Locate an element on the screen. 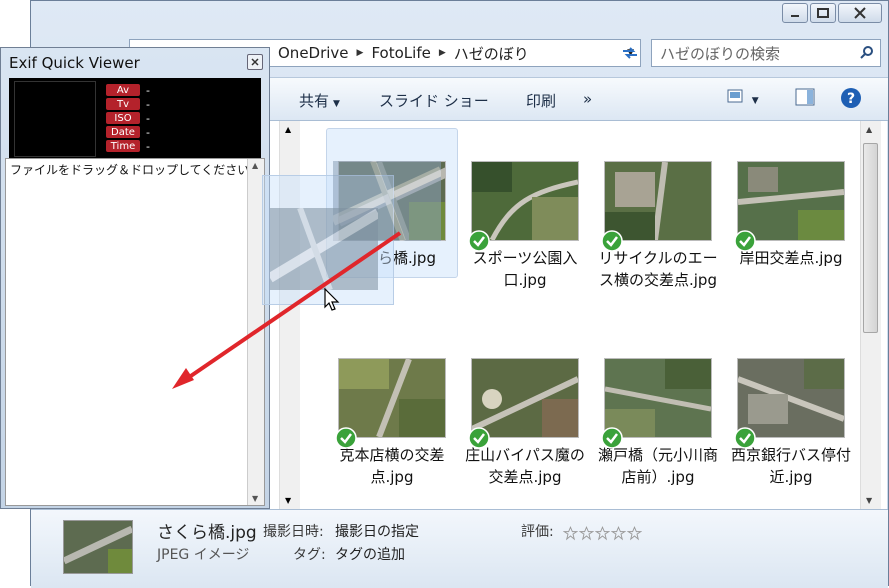  chevron-down-icon: ▼ is located at coordinates (755, 101).